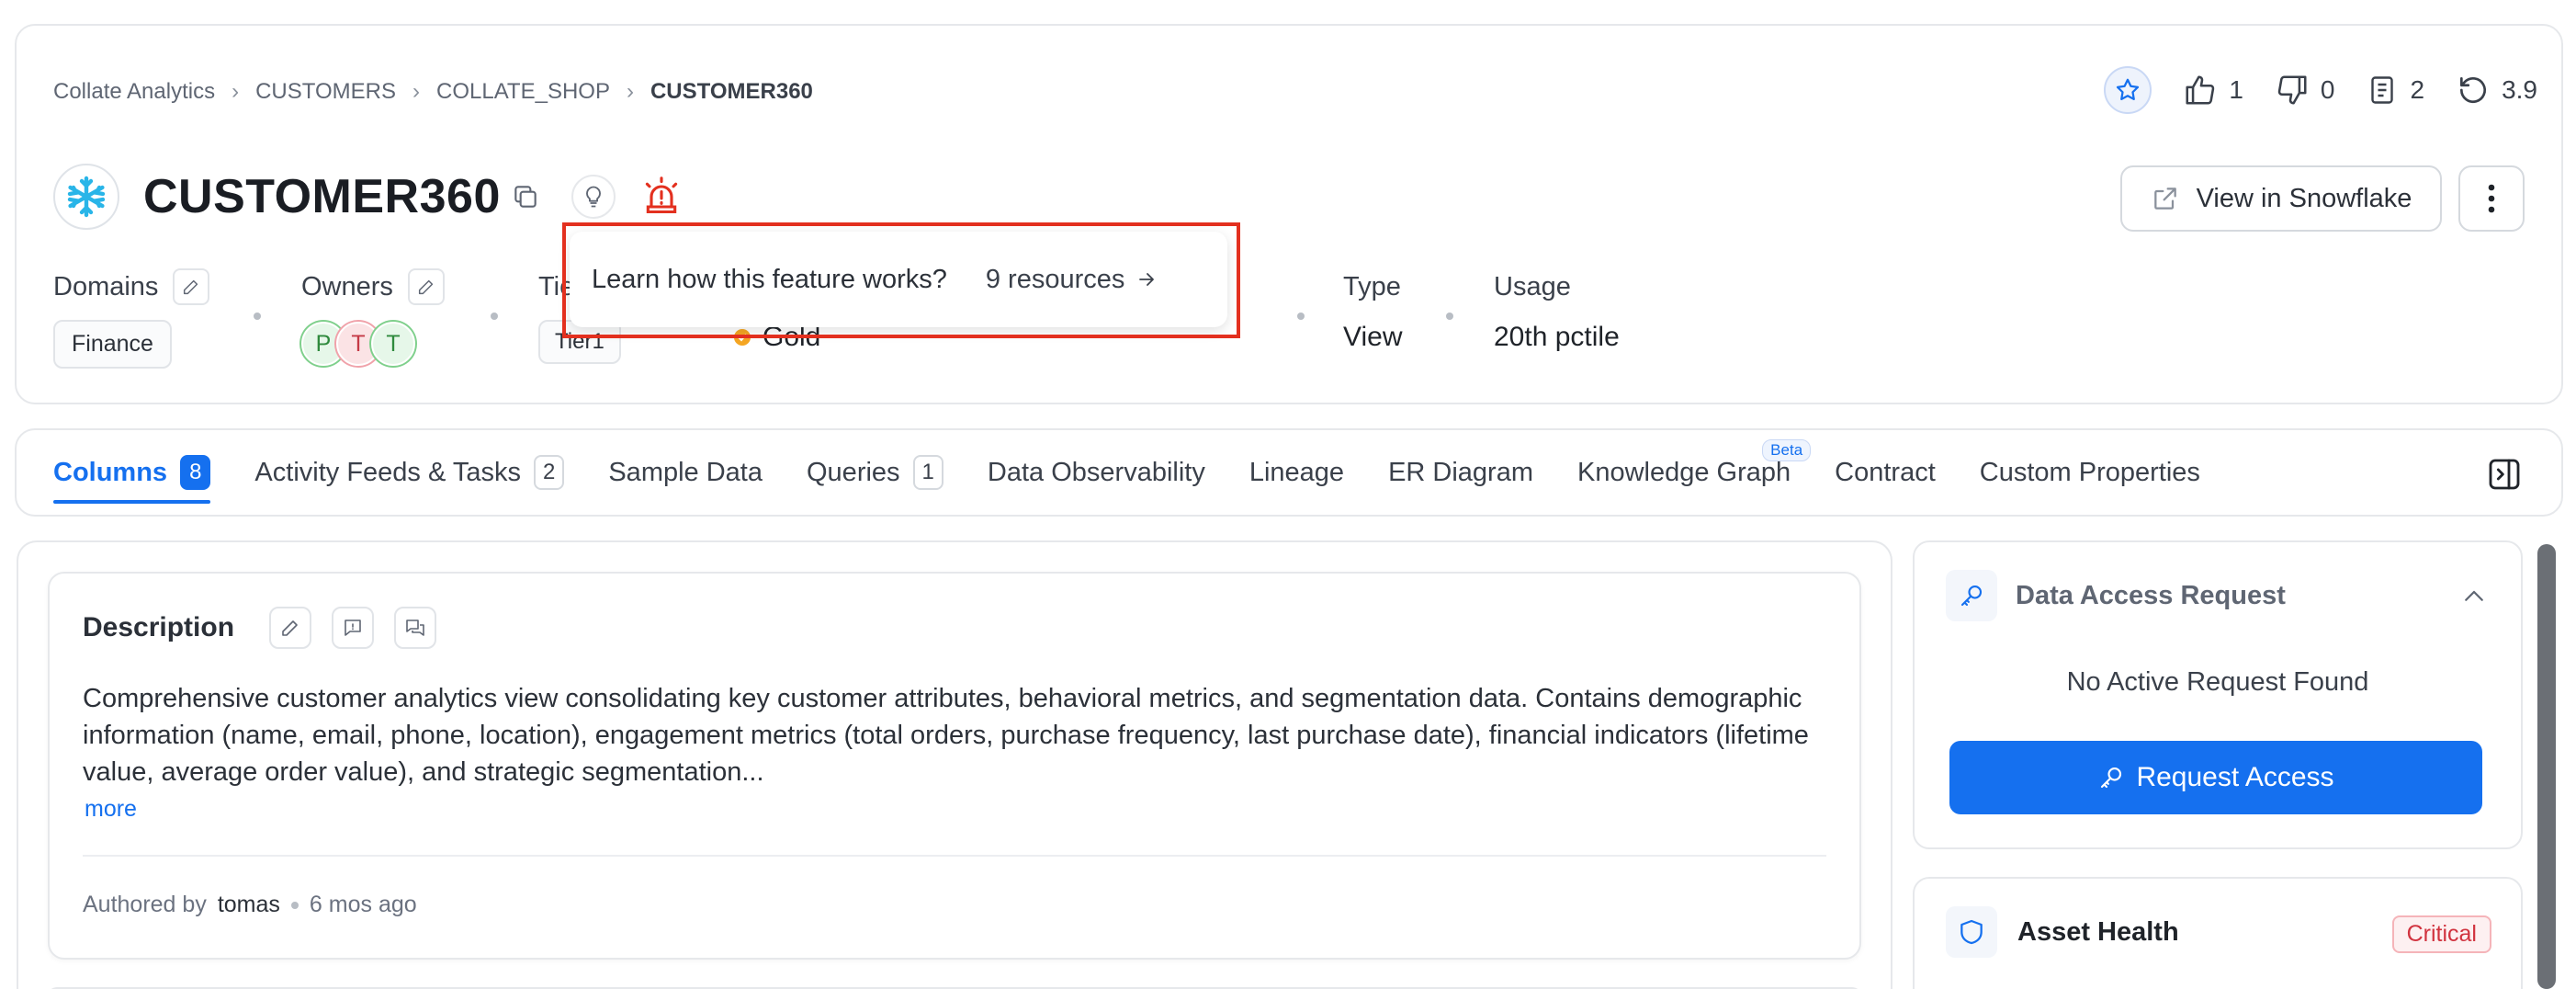 Image resolution: width=2576 pixels, height=989 pixels. I want to click on tab-lineage: Lineage, so click(1296, 472).